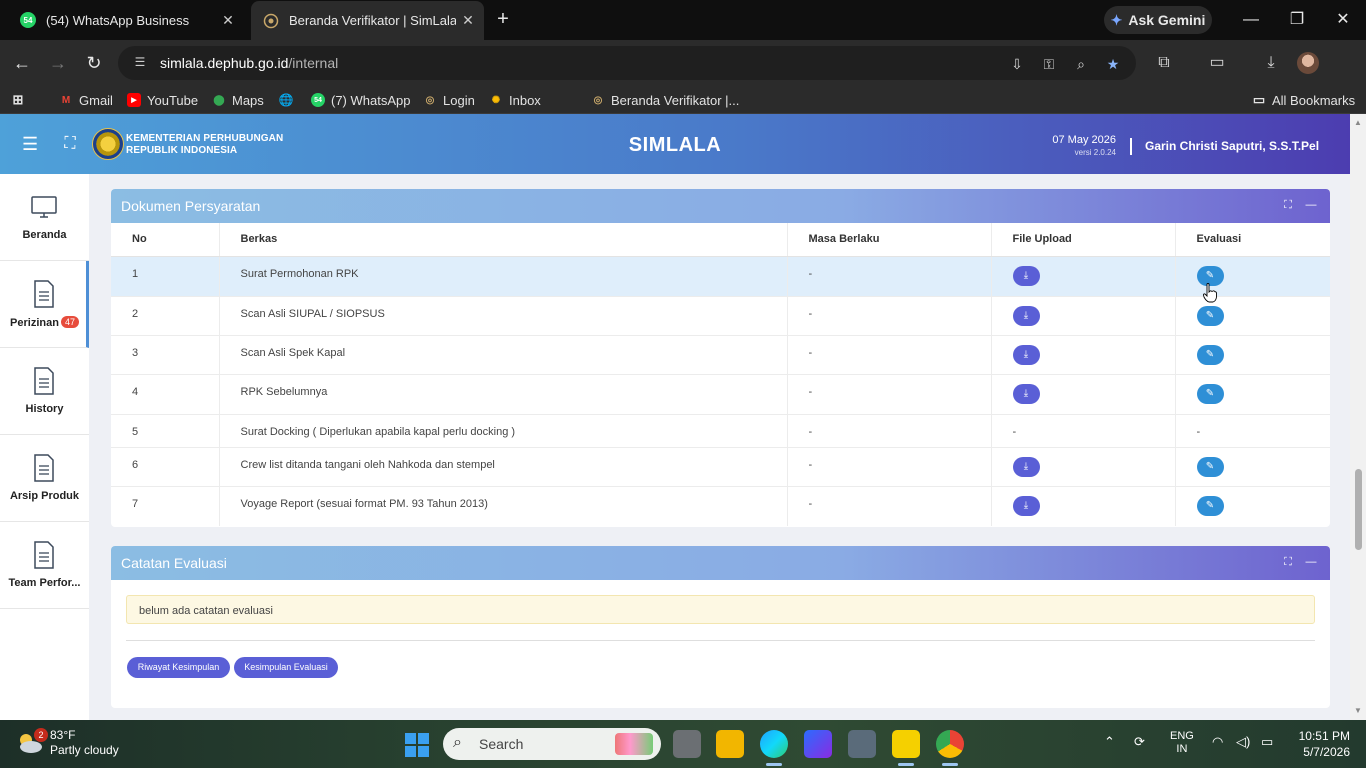 This screenshot has width=1366, height=768. What do you see at coordinates (367, 20) in the screenshot?
I see `tab-simlala: Beranda Verifikator | SimLala ✕` at bounding box center [367, 20].